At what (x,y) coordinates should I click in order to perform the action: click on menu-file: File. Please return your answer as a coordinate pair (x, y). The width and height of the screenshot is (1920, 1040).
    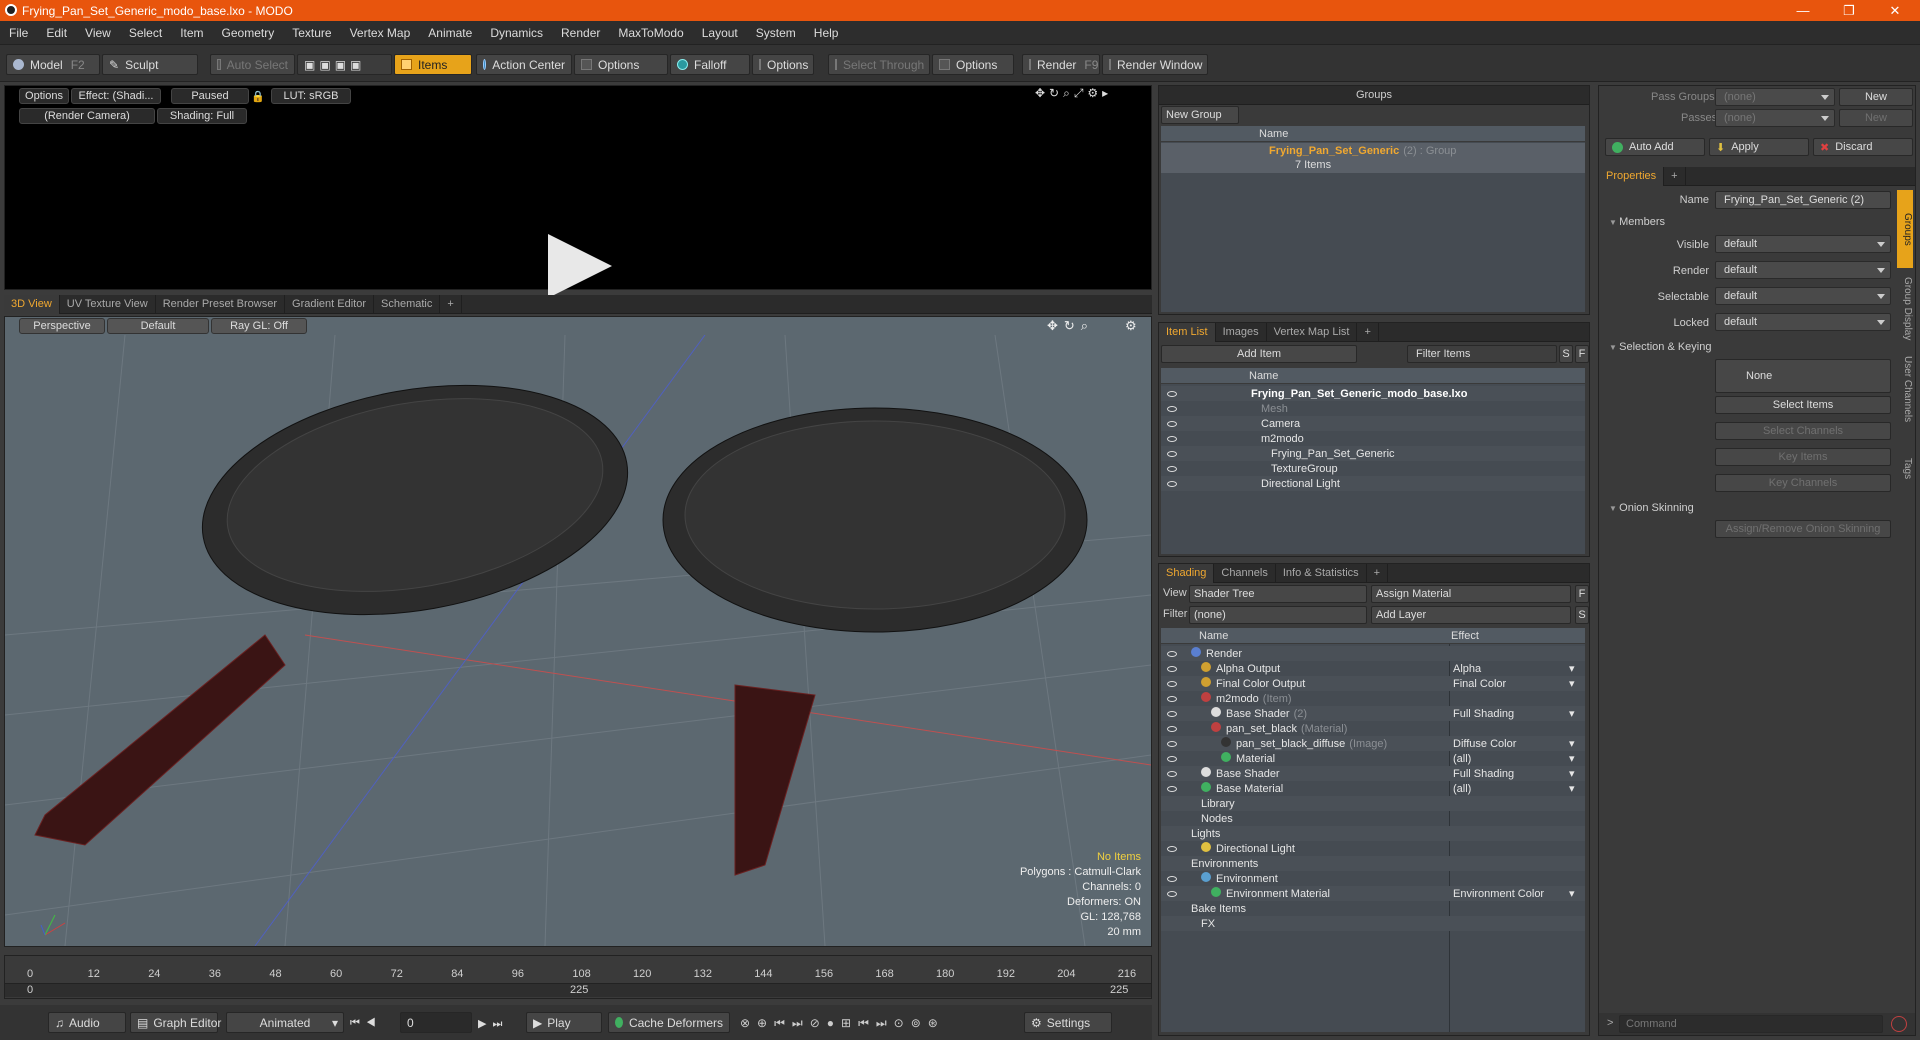
    Looking at the image, I should click on (18, 33).